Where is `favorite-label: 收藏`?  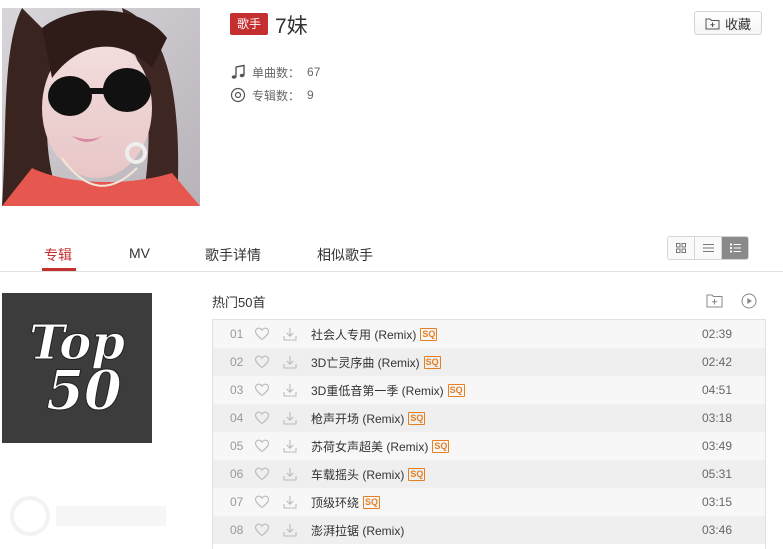 favorite-label: 收藏 is located at coordinates (737, 24).